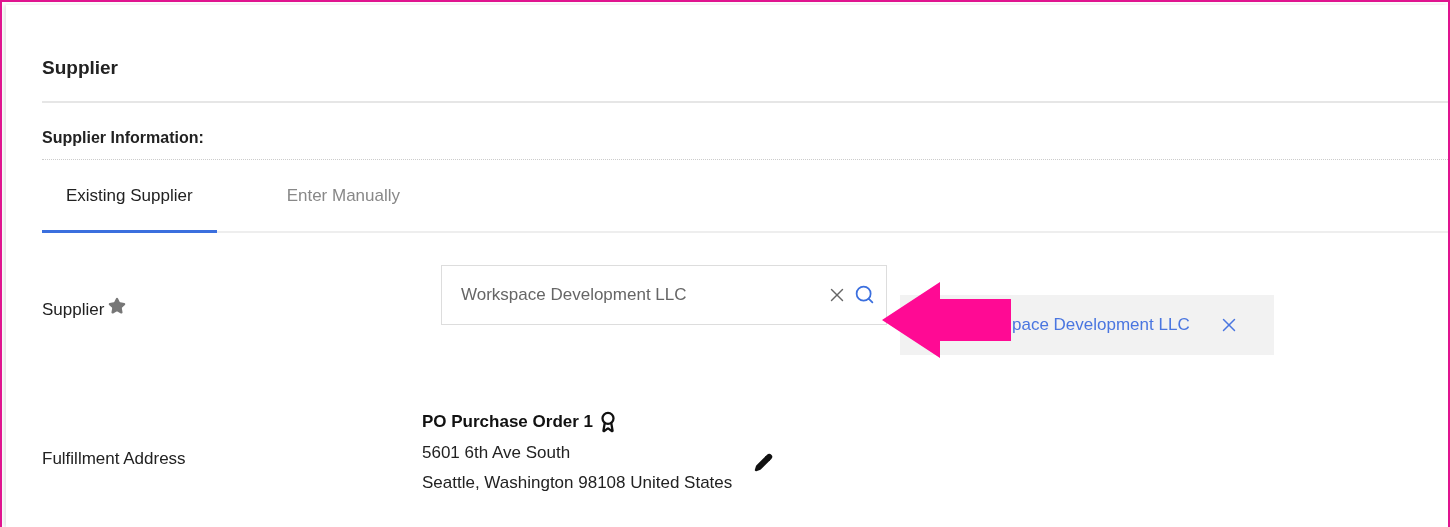 This screenshot has height=527, width=1450. Describe the element at coordinates (864, 295) in the screenshot. I see `search-button` at that location.